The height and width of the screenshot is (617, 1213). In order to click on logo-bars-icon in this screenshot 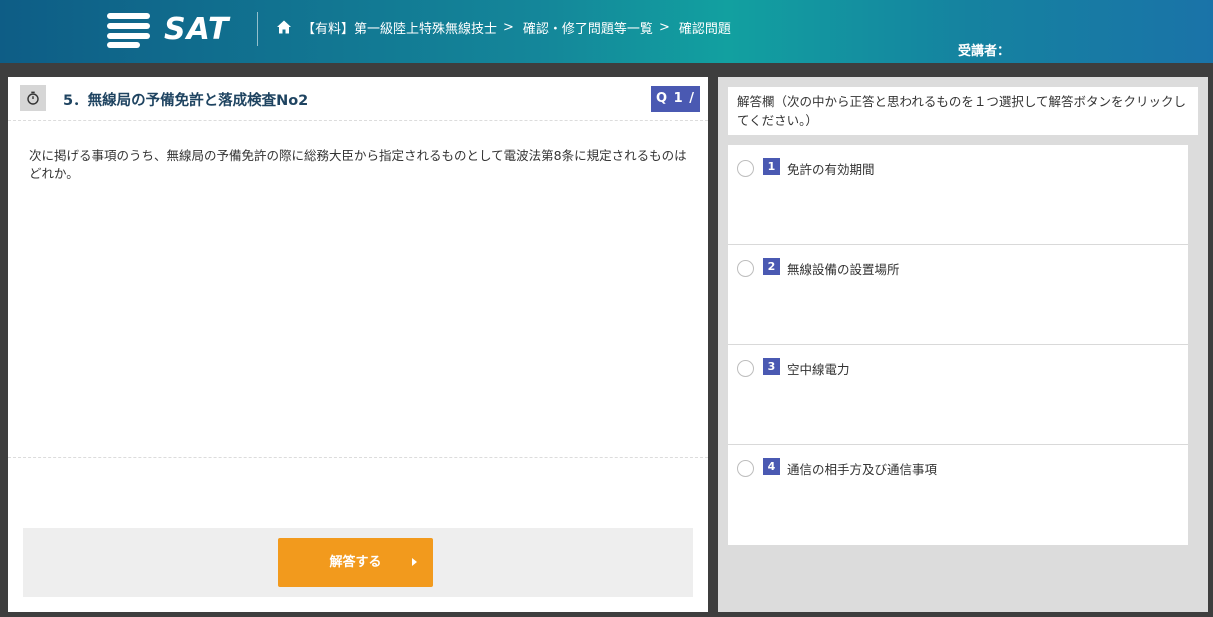, I will do `click(129, 30)`.